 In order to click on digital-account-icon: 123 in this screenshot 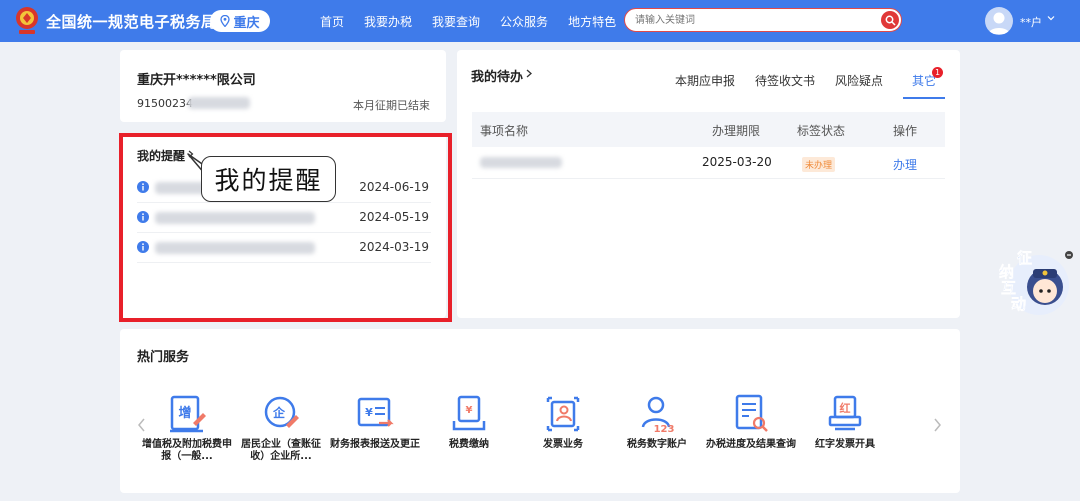, I will do `click(658, 415)`.